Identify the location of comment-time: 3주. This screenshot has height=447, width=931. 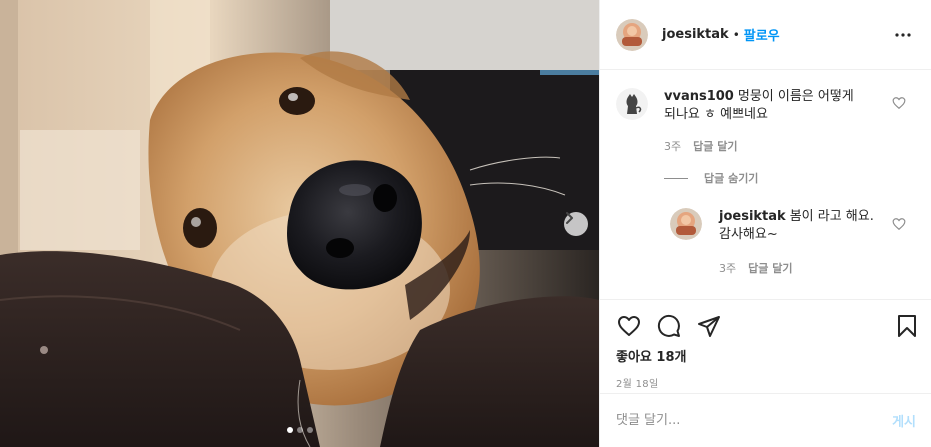
(673, 146).